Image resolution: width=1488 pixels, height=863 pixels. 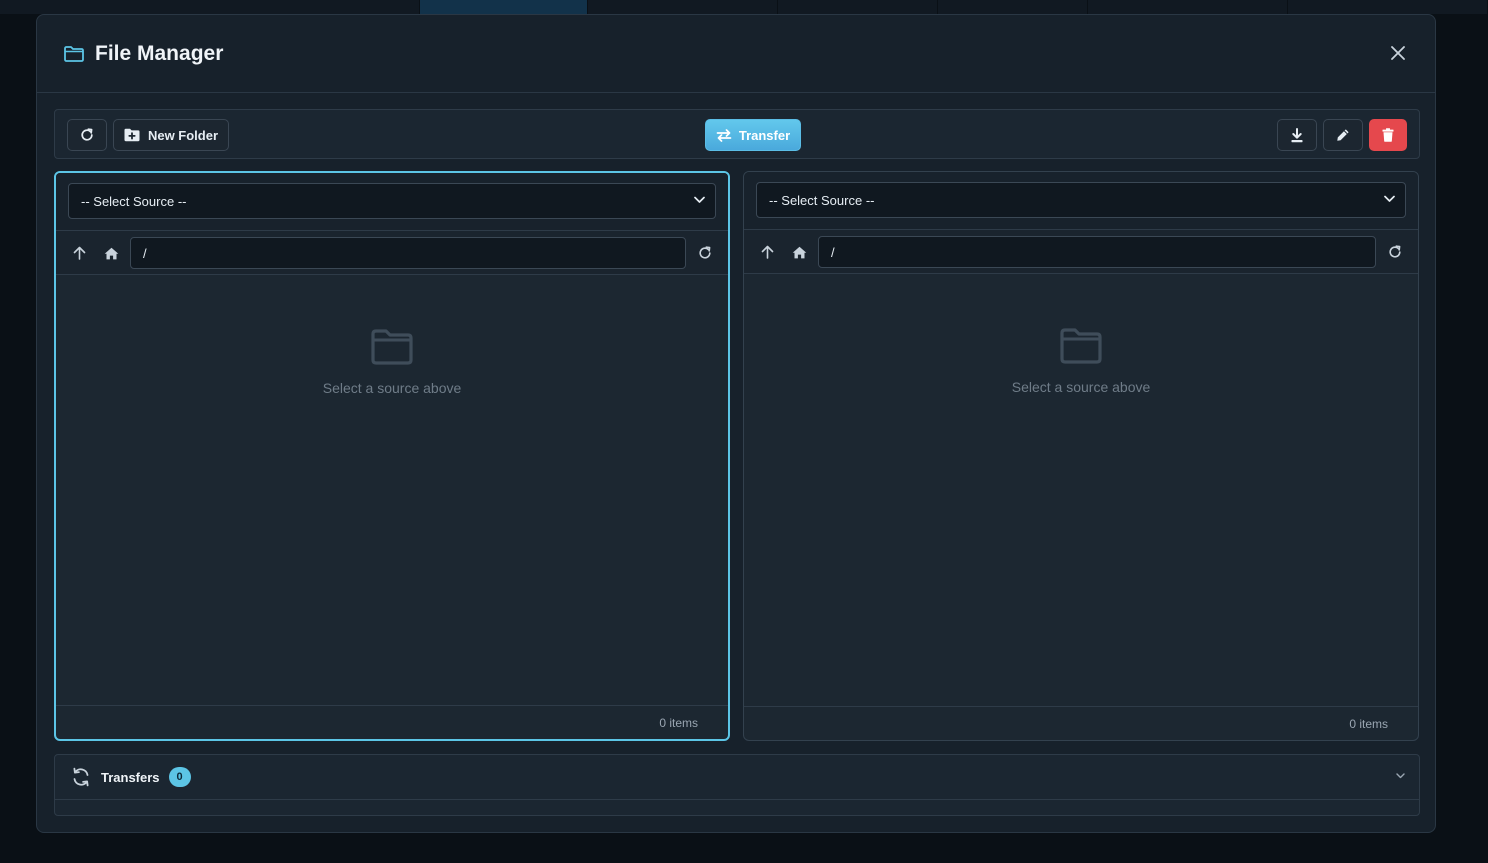 I want to click on rename-button, so click(x=1343, y=135).